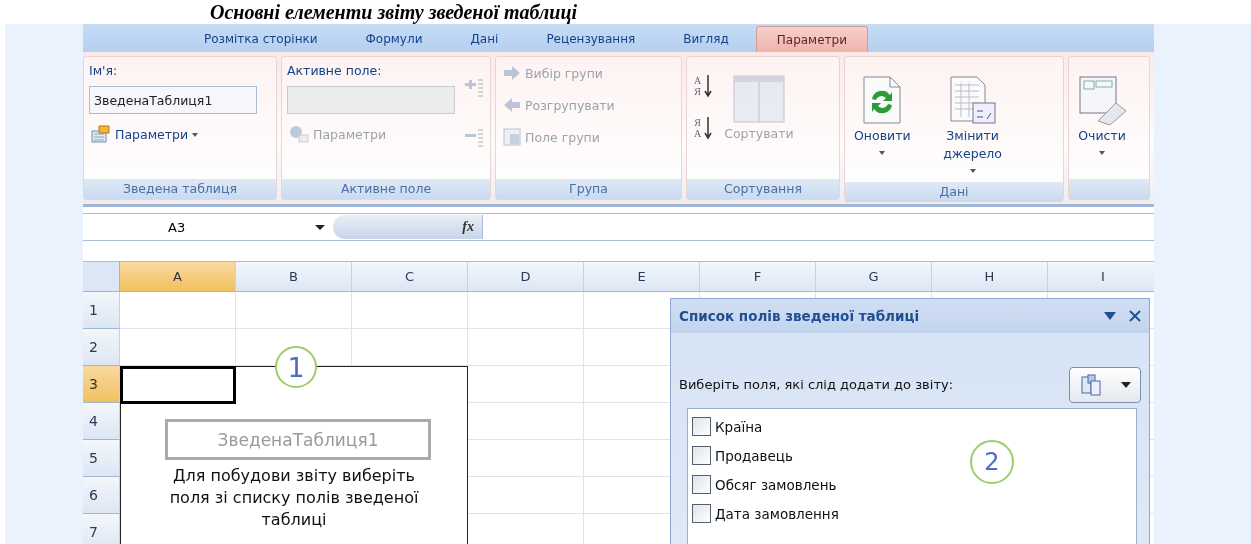 The image size is (1251, 544). What do you see at coordinates (512, 105) in the screenshot?
I see `arrow-left-icon` at bounding box center [512, 105].